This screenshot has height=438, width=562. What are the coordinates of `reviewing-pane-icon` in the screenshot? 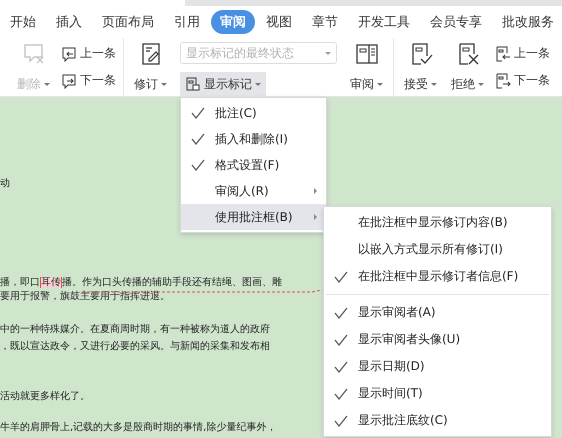 It's located at (366, 54).